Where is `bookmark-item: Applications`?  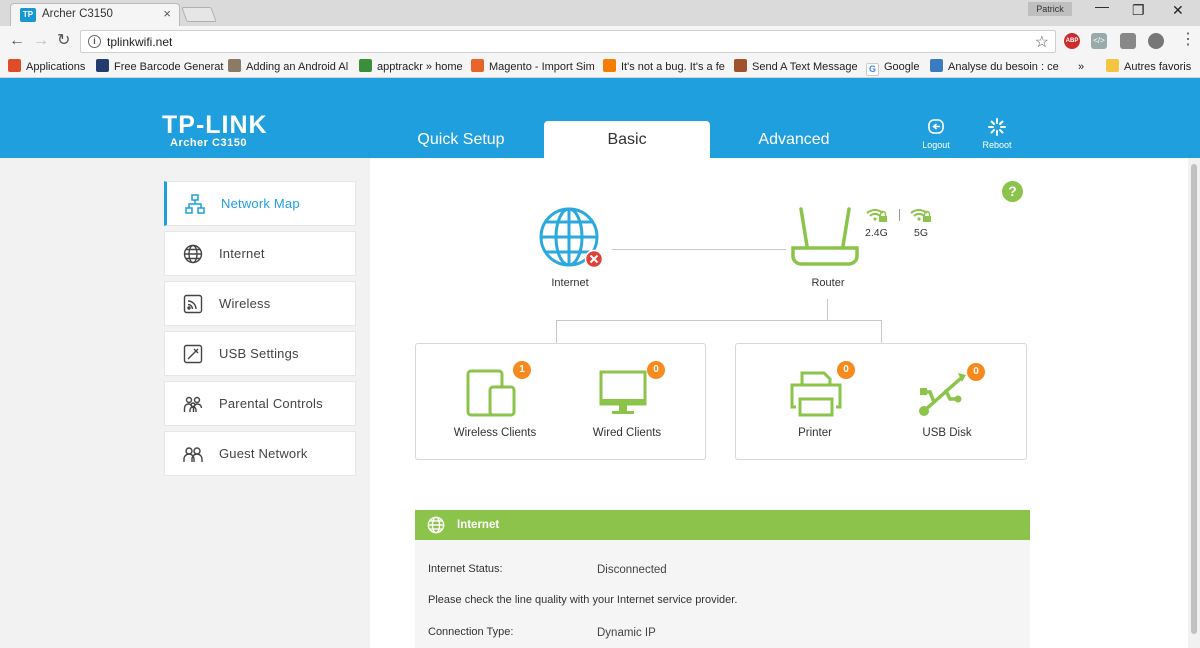 bookmark-item: Applications is located at coordinates (46, 67).